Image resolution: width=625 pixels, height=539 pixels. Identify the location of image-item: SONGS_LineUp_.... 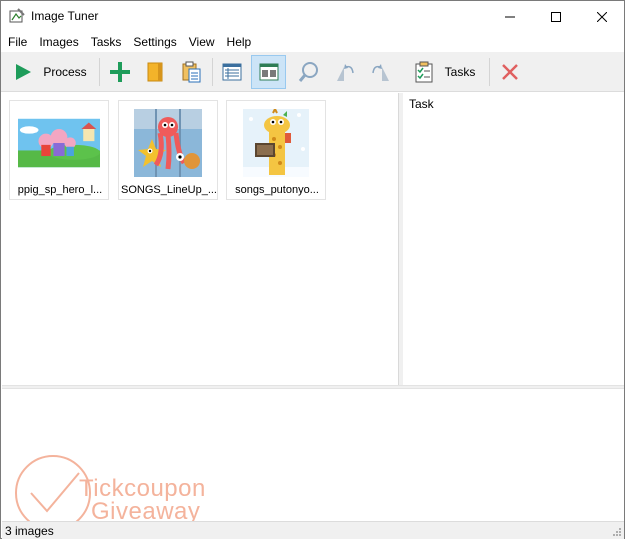
(168, 150).